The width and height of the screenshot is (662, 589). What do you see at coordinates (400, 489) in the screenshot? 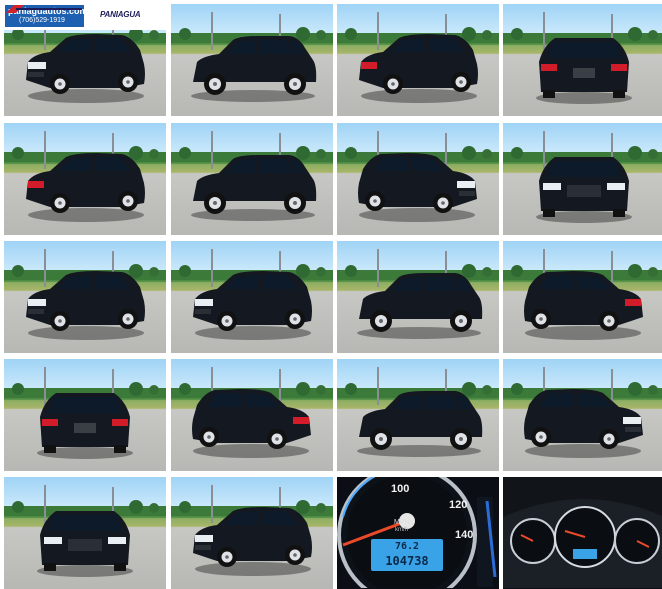
I see `dial-label-100: 100` at bounding box center [400, 489].